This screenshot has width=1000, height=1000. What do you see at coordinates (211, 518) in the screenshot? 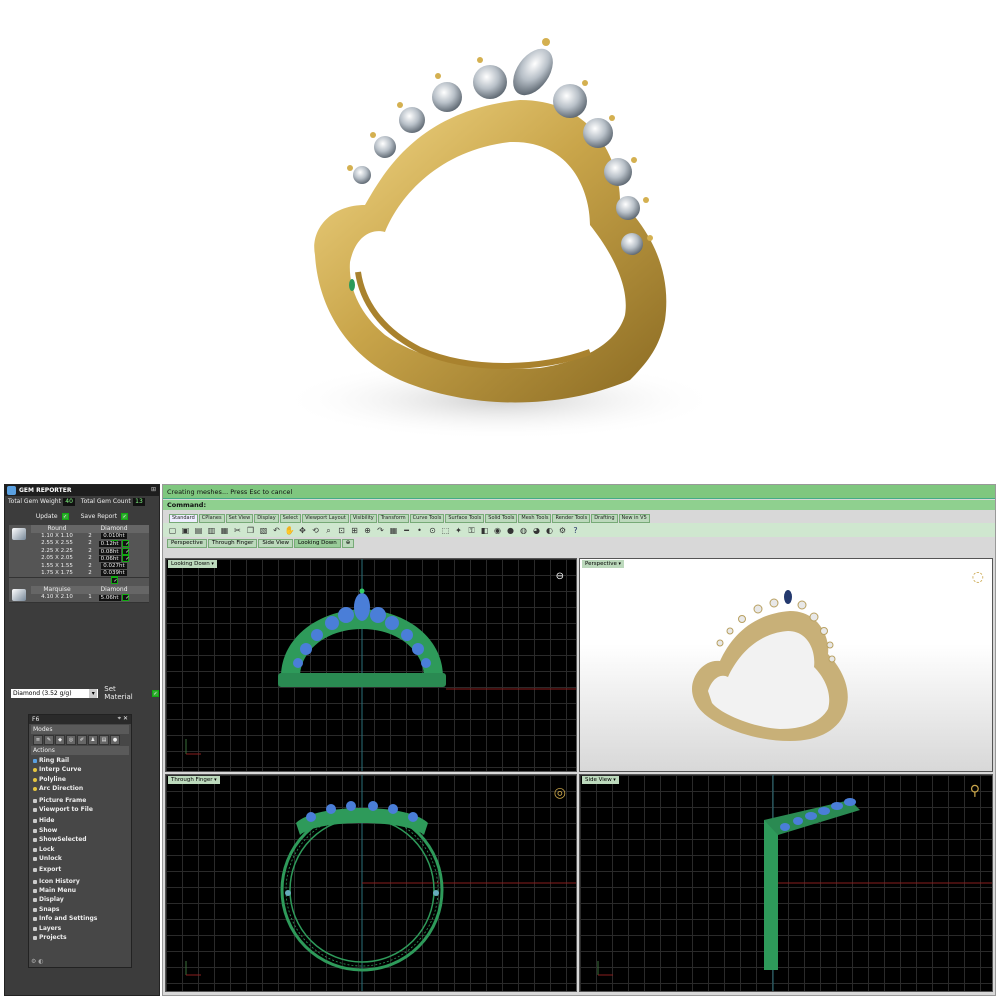
I see `toolbar-tab: CPlanes` at bounding box center [211, 518].